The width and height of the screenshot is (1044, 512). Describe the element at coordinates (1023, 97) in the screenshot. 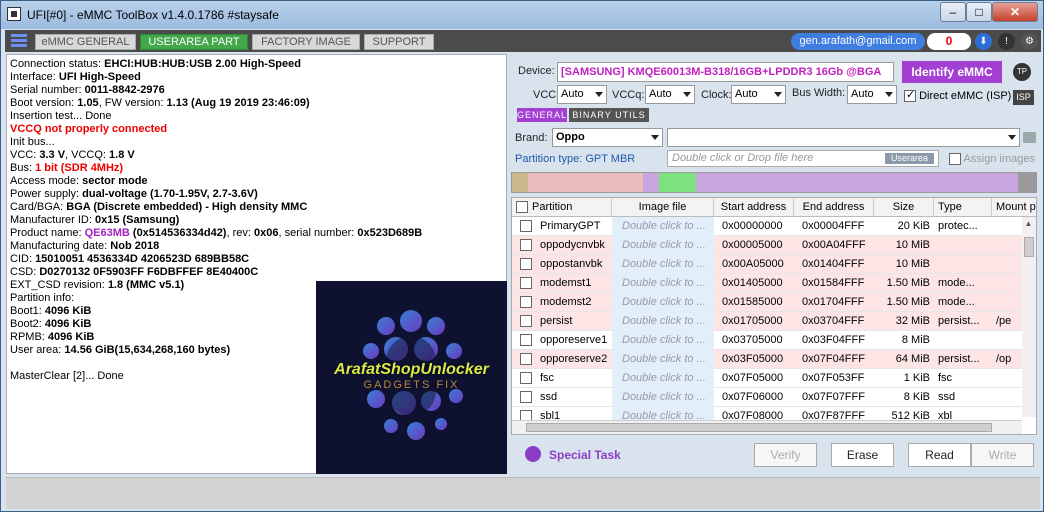

I see `isp-badge: ISP` at that location.